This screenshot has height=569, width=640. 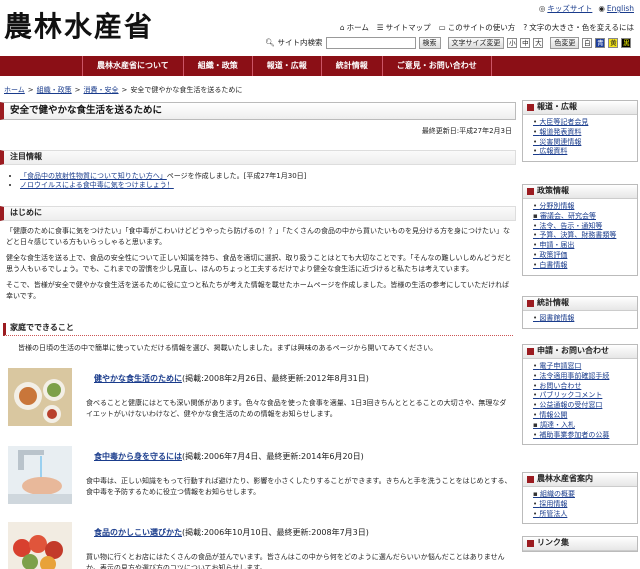 What do you see at coordinates (40, 475) in the screenshot?
I see `handwashing-photo` at bounding box center [40, 475].